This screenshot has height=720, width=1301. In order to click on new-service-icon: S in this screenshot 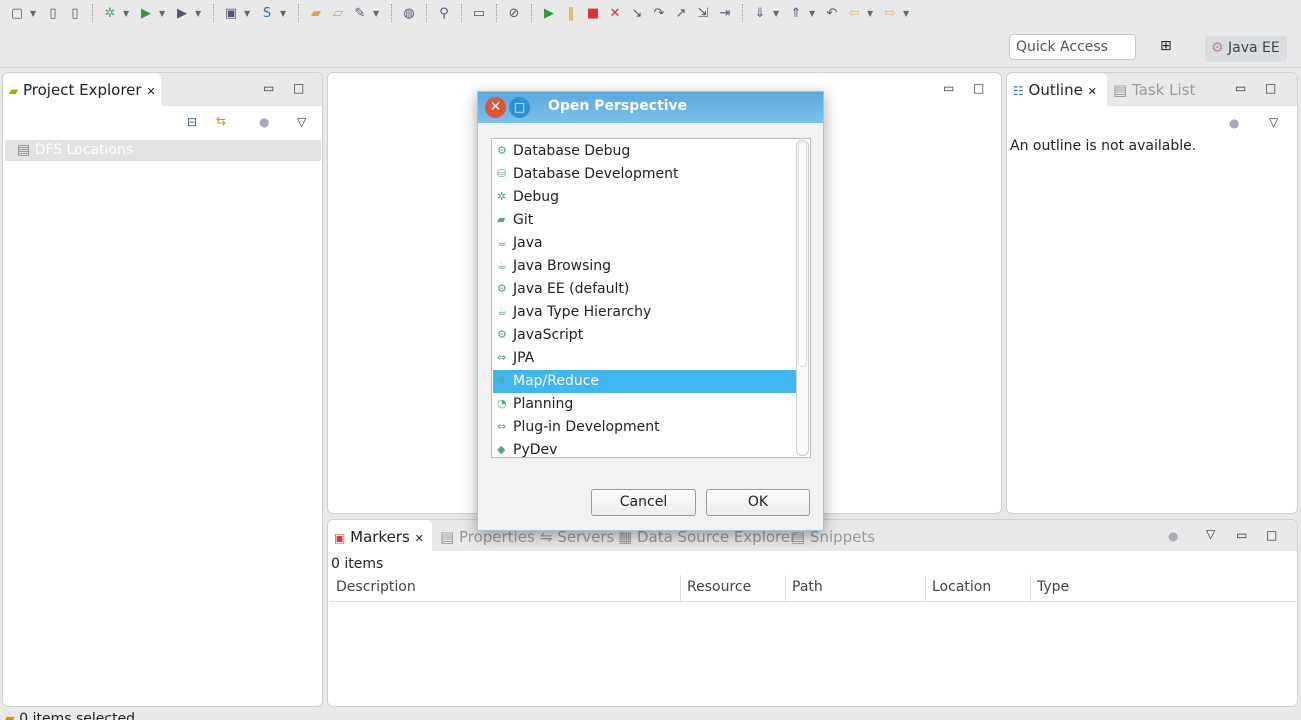, I will do `click(267, 13)`.